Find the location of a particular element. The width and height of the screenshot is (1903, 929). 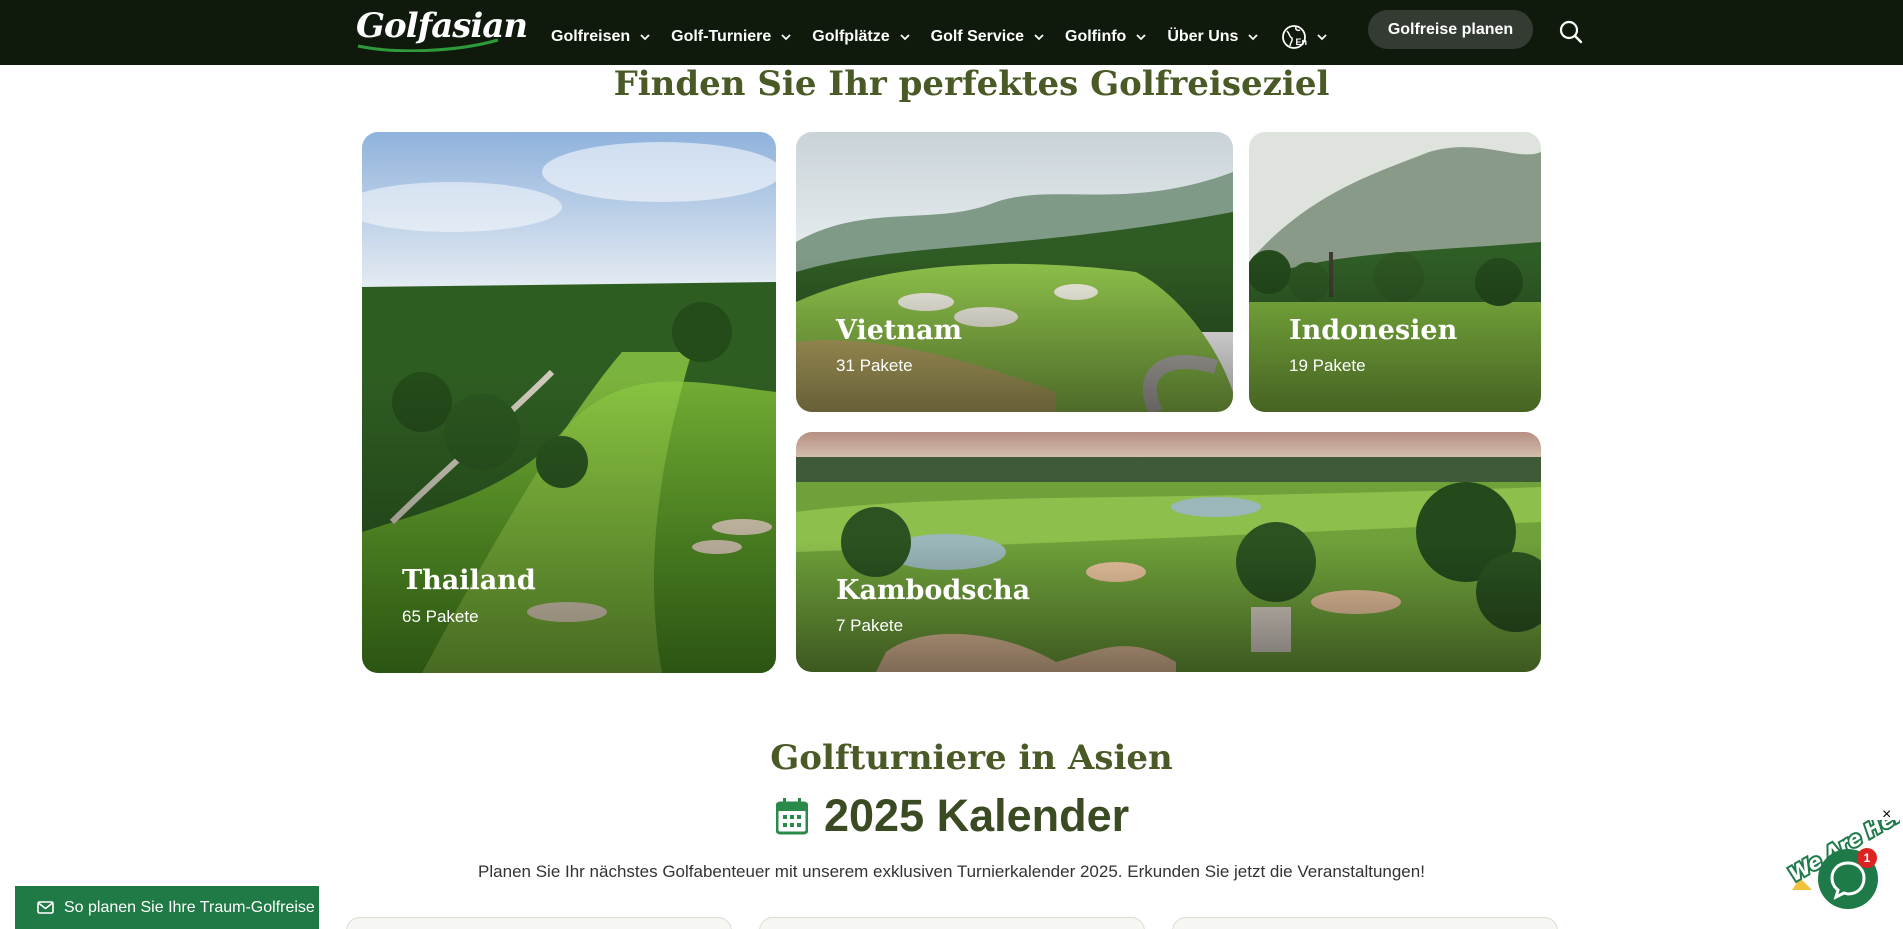

nav-item-golfreisen: Golfreisen is located at coordinates (601, 37).